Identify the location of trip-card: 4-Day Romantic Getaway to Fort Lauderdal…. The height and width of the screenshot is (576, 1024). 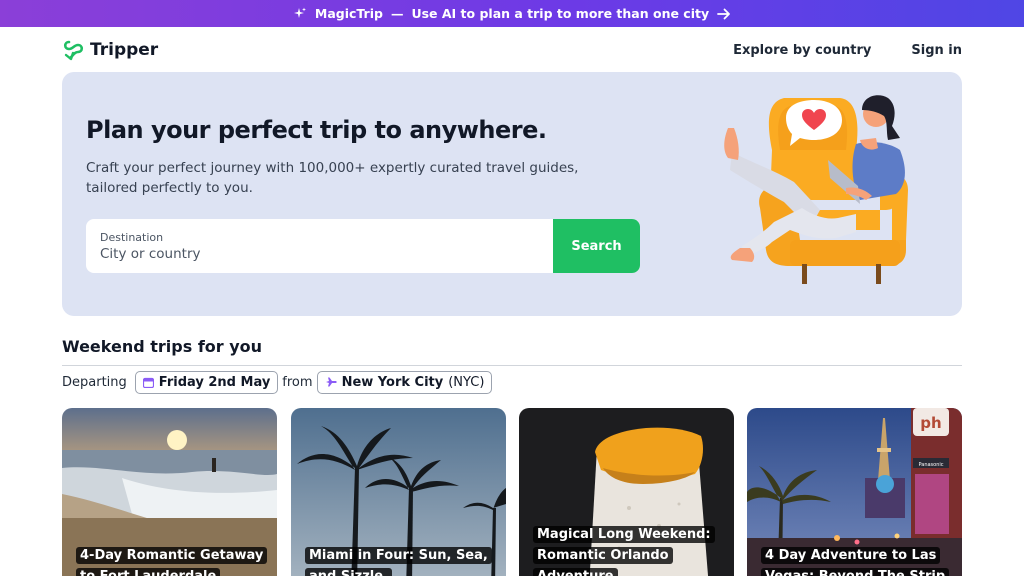
(169, 492).